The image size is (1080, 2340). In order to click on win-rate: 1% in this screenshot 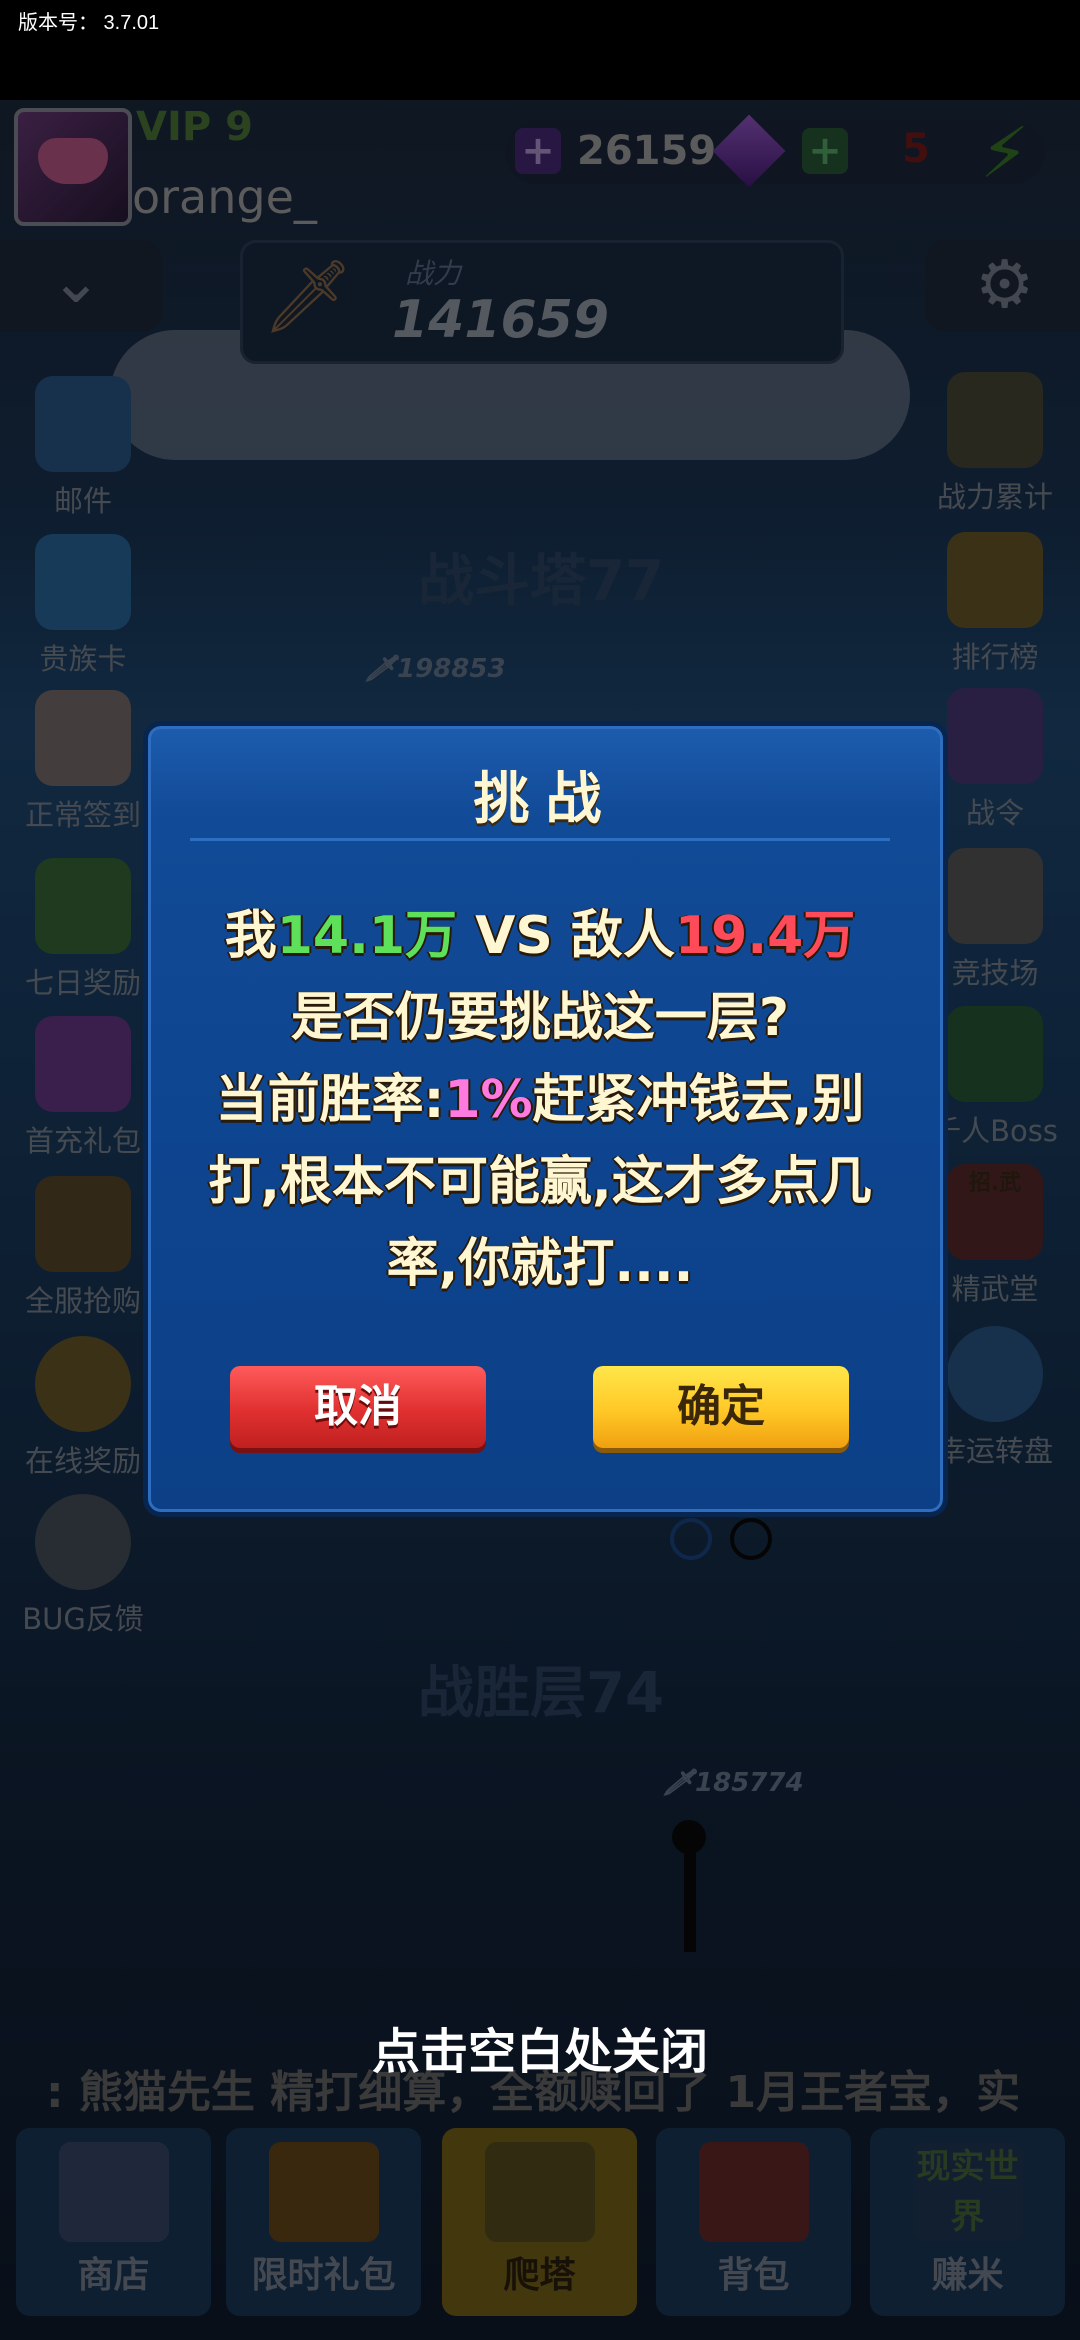, I will do `click(488, 1100)`.